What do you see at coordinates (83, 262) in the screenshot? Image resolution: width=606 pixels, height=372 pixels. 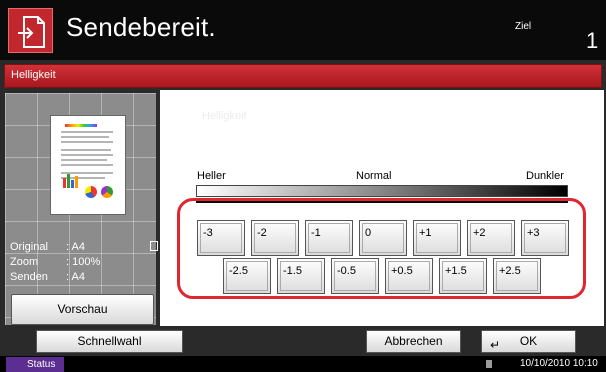 I see `info-value: : 100%` at bounding box center [83, 262].